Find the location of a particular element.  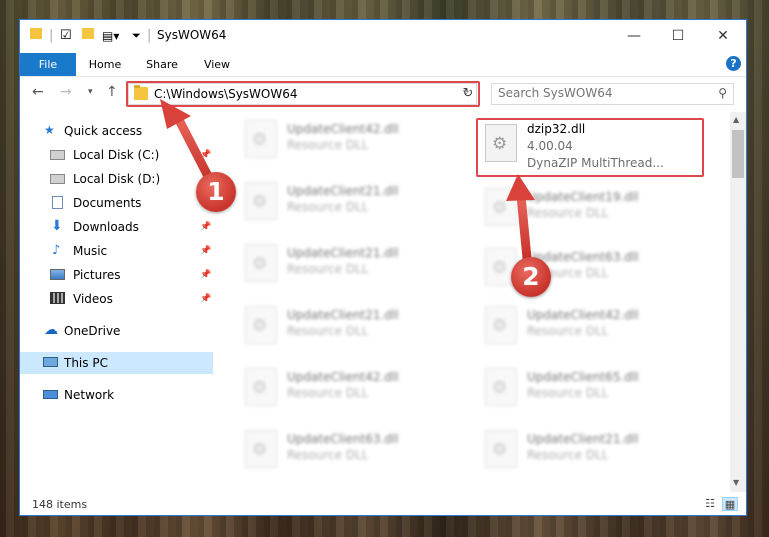

navigation-bar: ← → ▾ ↑ C:\Windows\SysWOW64 ⌵ ↻ ⚲ is located at coordinates (383, 93).